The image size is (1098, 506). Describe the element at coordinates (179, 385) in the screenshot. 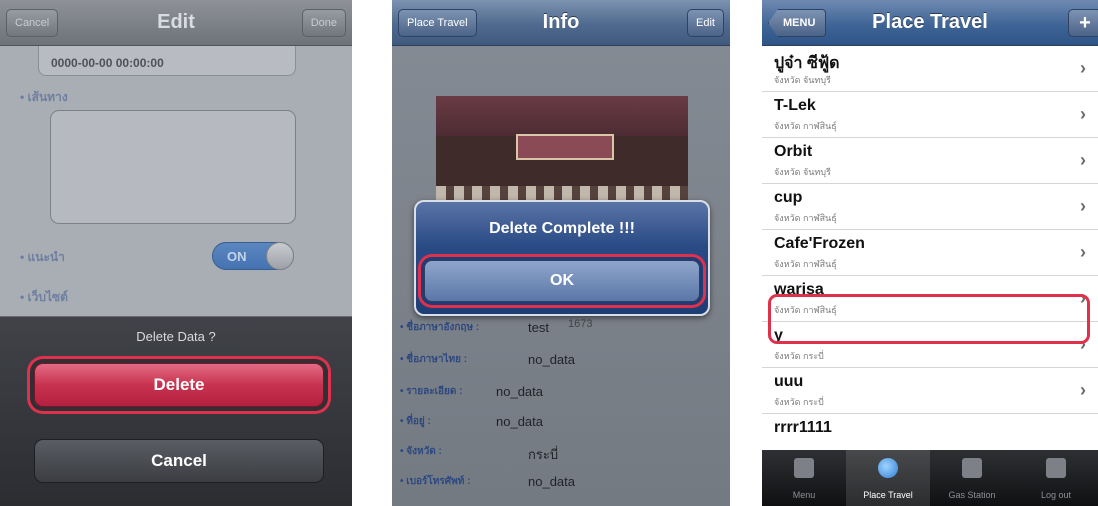

I see `delete-button: Delete` at that location.